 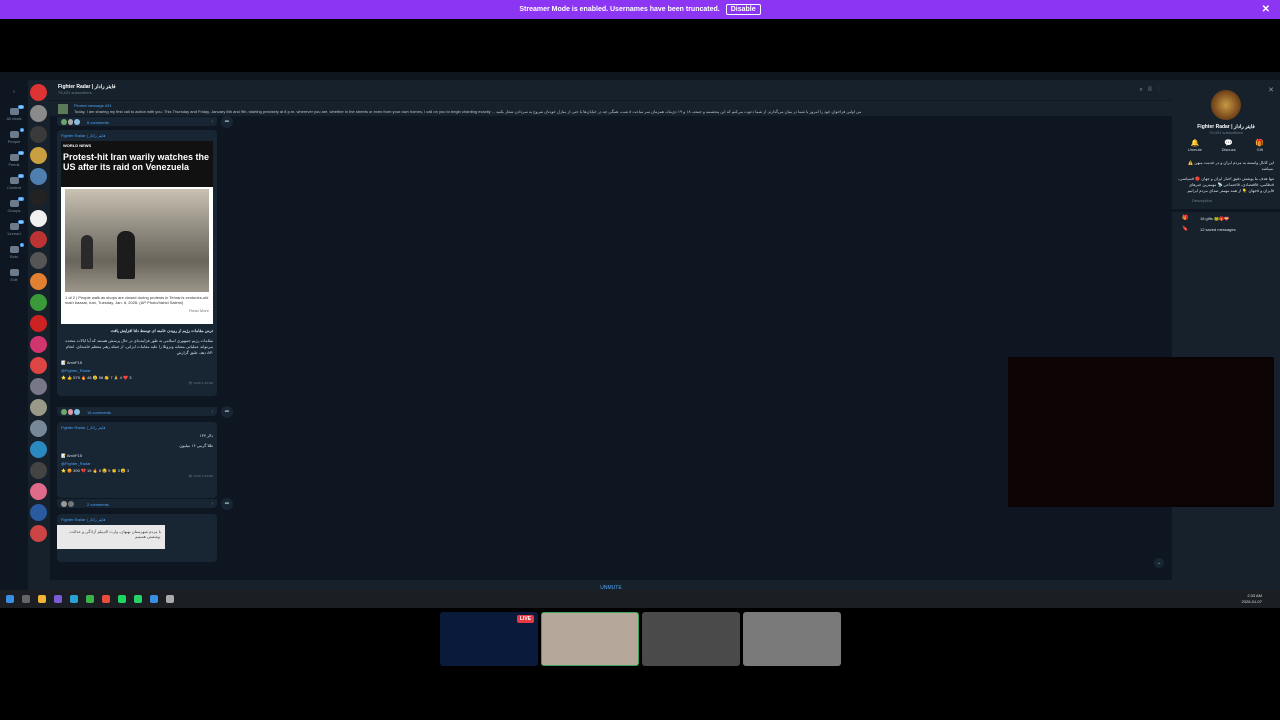 I want to click on post-line: دلار ۱۳۷, so click(x=206, y=435).